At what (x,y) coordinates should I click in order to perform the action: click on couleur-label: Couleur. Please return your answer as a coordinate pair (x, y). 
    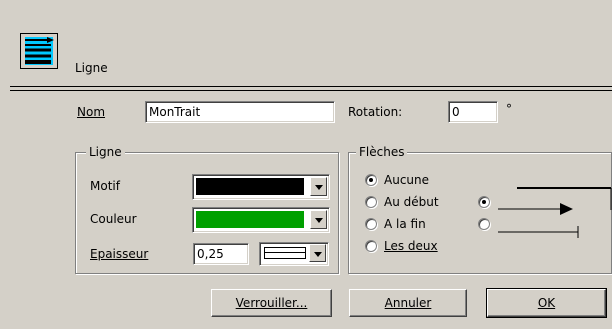
    Looking at the image, I should click on (113, 219).